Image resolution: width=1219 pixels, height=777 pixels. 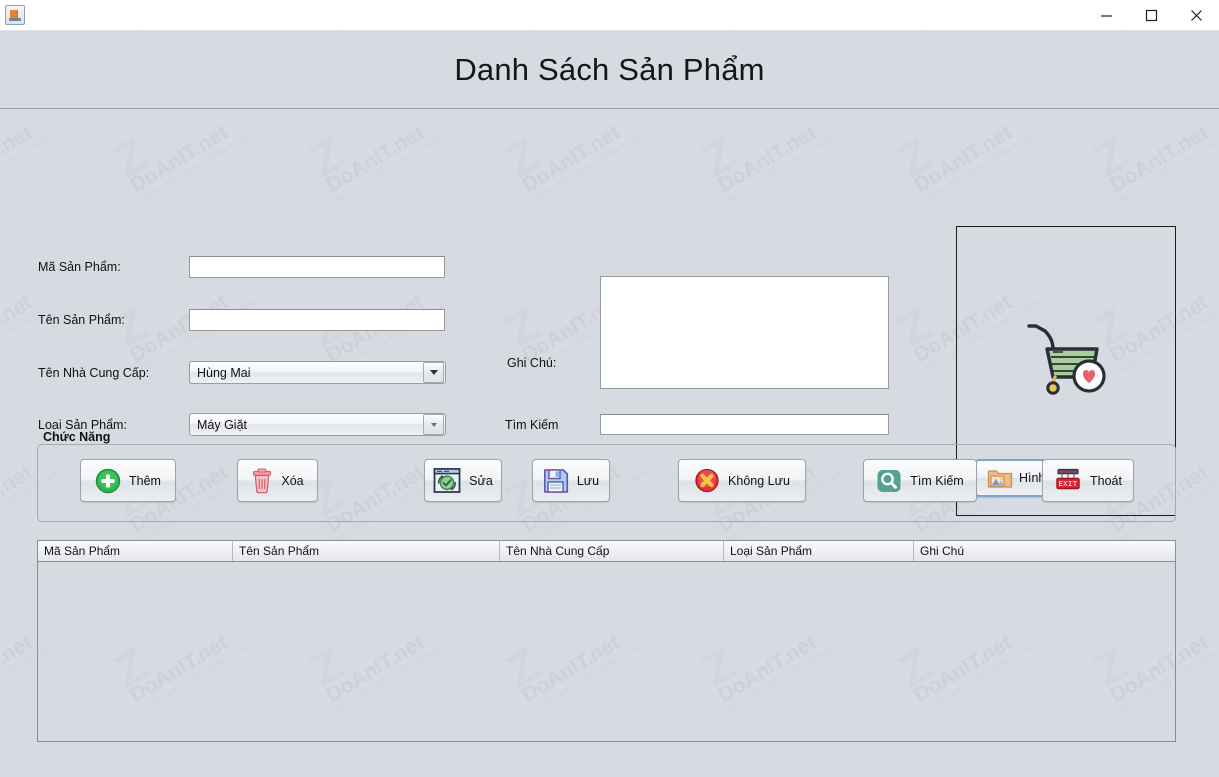 What do you see at coordinates (744, 332) in the screenshot?
I see `textarea-ghi-chu` at bounding box center [744, 332].